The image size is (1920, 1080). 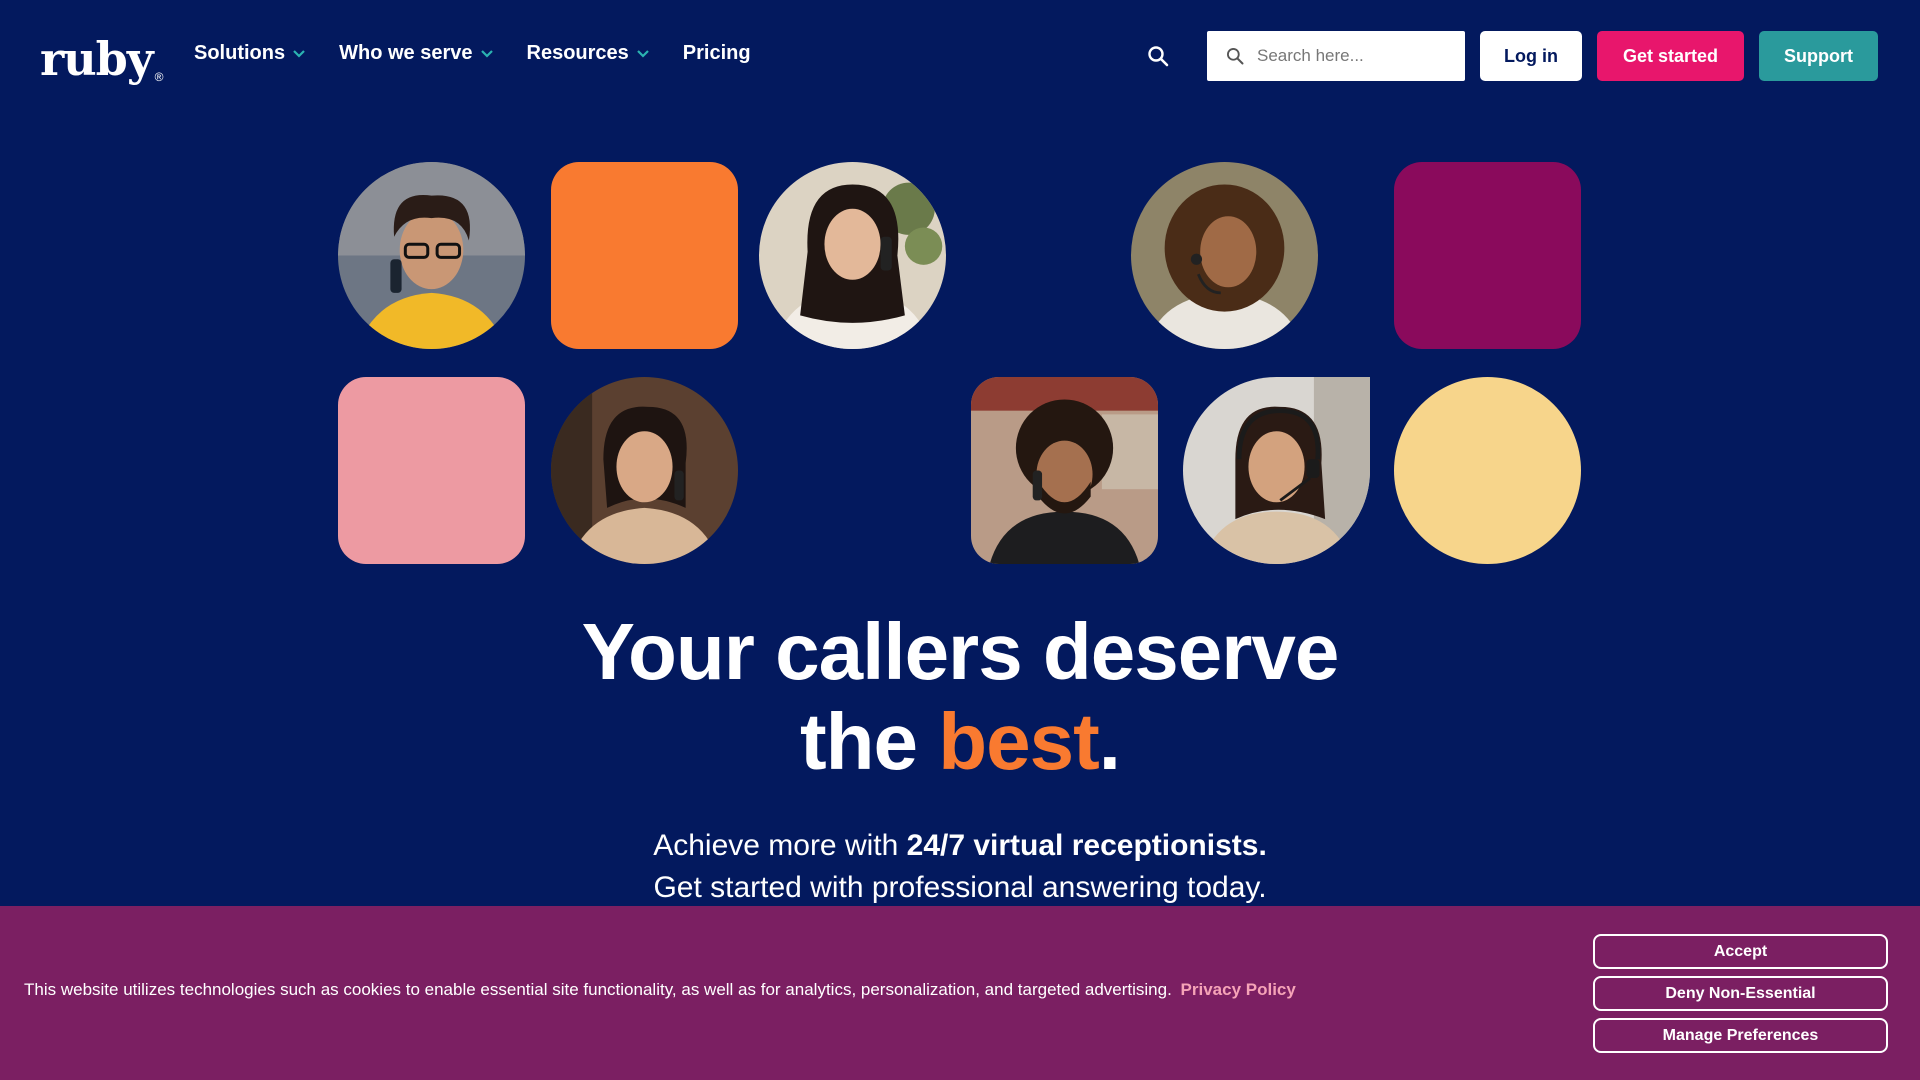 What do you see at coordinates (406, 53) in the screenshot?
I see `nav-who-we-serve-label: Who we serve` at bounding box center [406, 53].